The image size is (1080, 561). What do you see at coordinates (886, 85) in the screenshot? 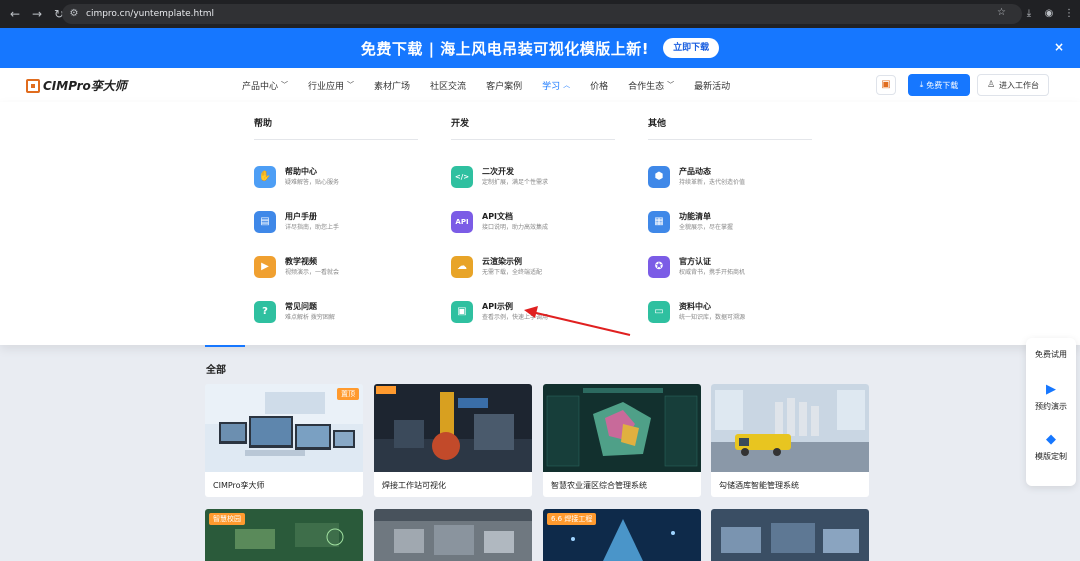
I see `layers-icon-button: ▣` at bounding box center [886, 85].